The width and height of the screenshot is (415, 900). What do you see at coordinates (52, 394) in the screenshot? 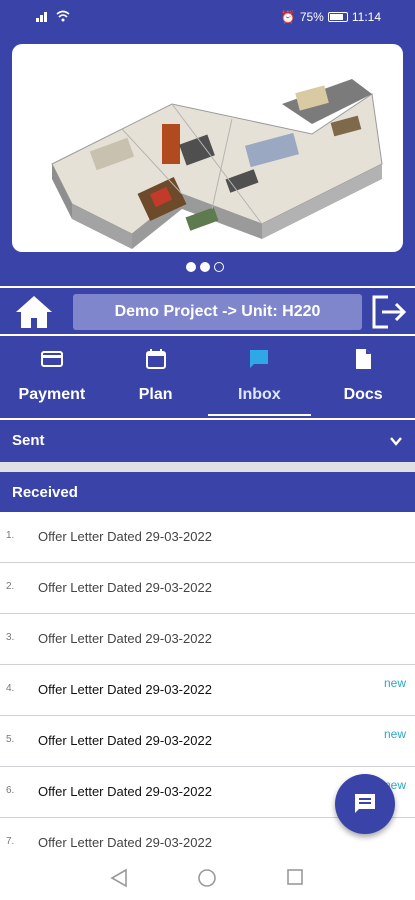
I see `tab-label: Payment` at bounding box center [52, 394].